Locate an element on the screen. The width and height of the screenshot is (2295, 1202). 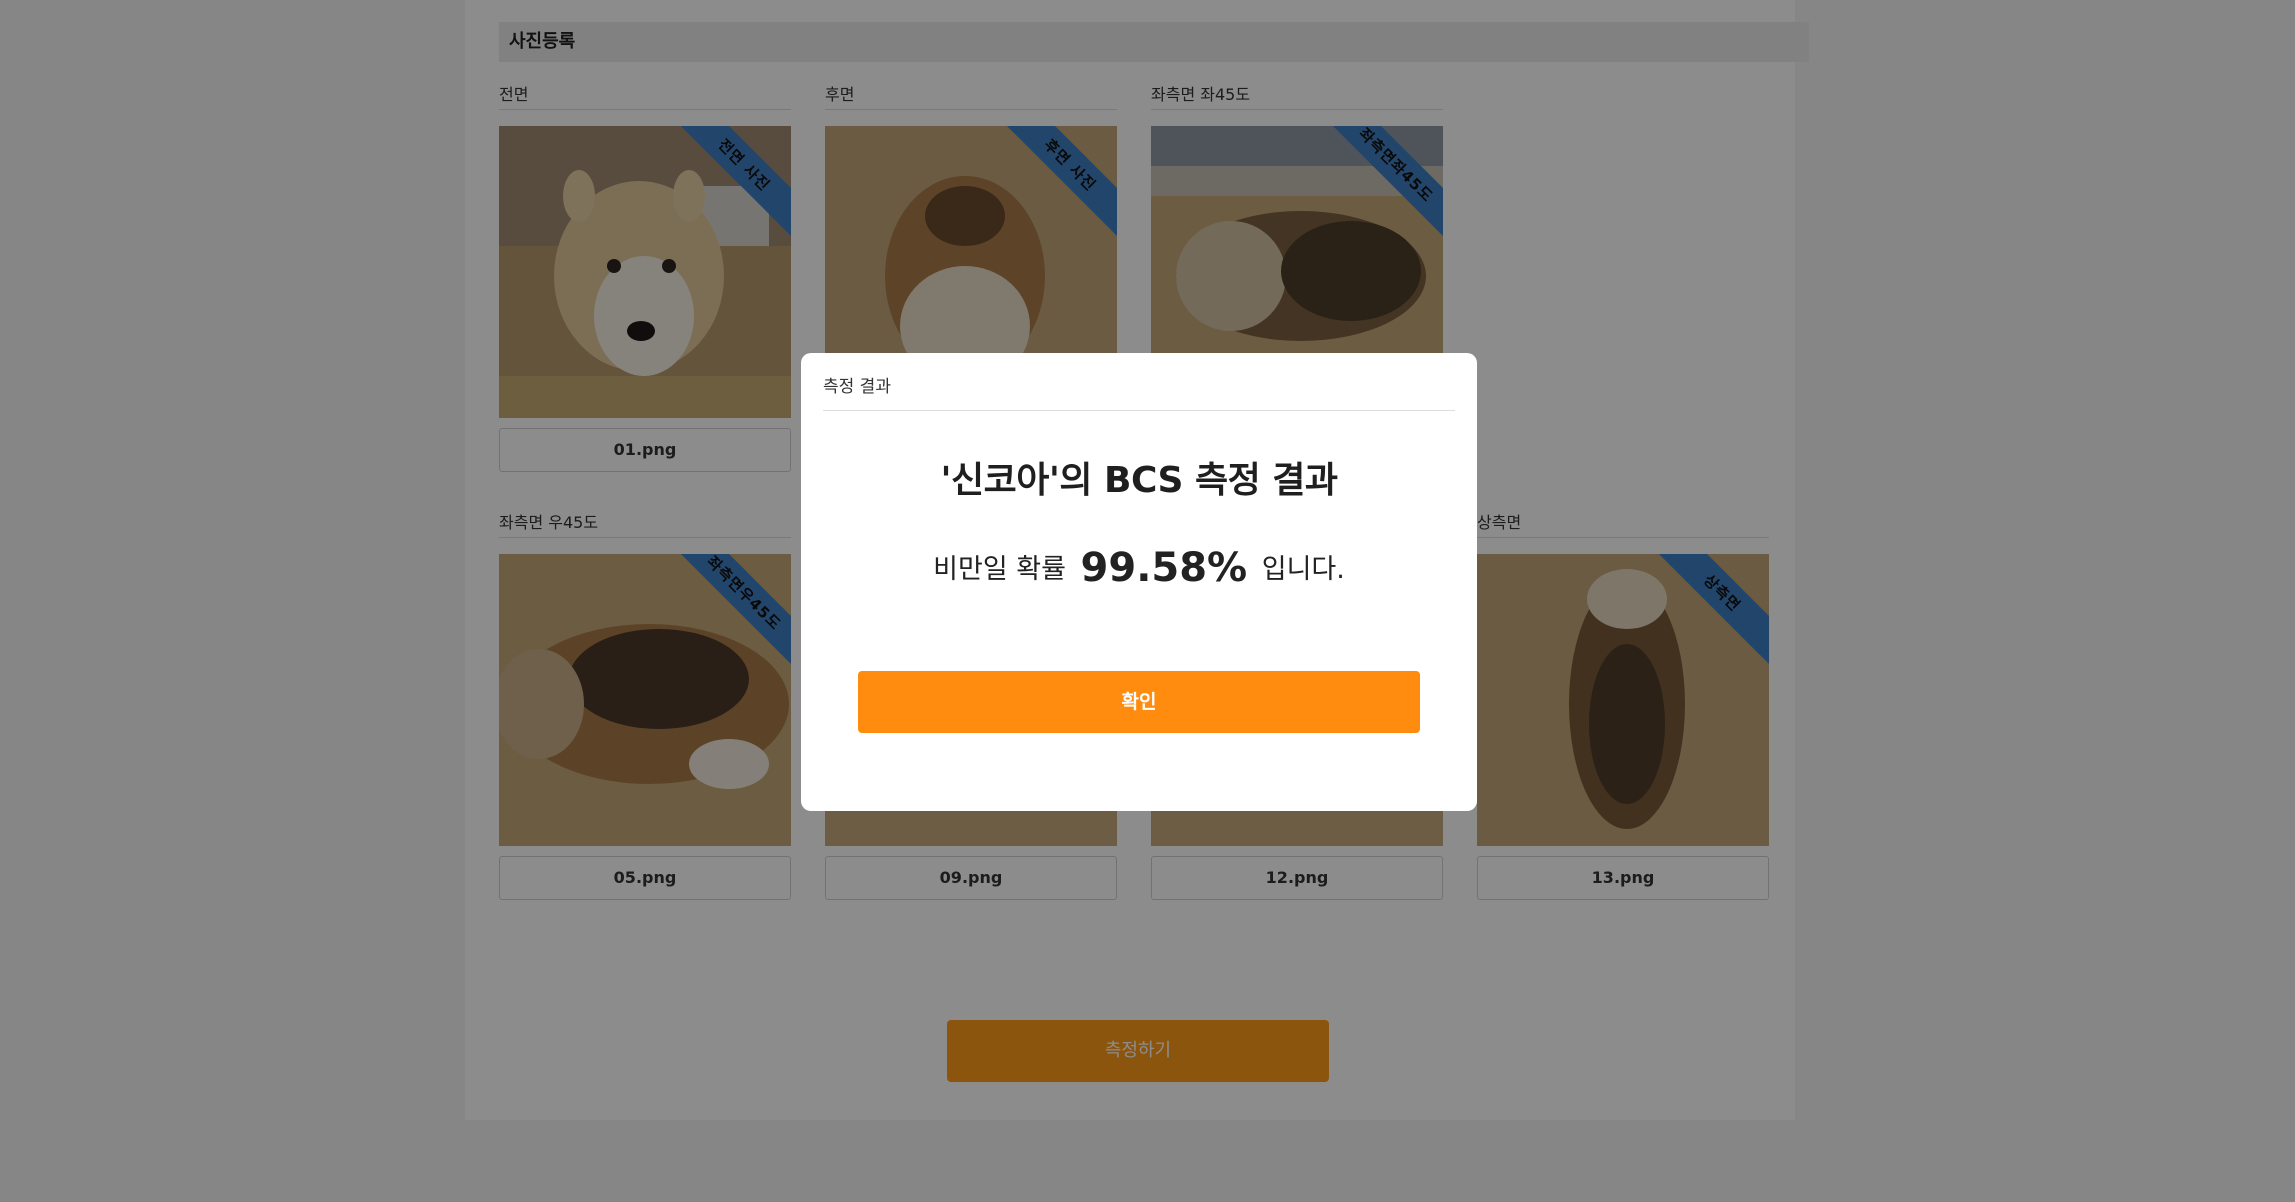
result-suffix: 입니다. is located at coordinates (1303, 569).